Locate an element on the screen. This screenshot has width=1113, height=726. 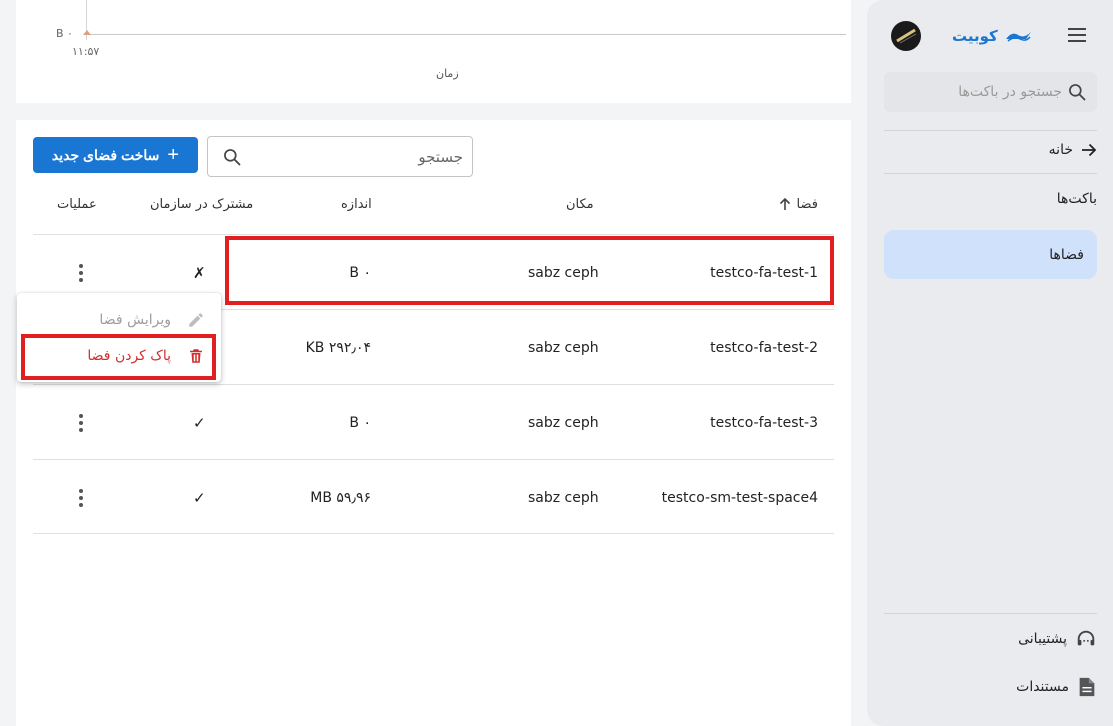
row-context-menu: ویرایش فضا پاک کردن فضا is located at coordinates (119, 337).